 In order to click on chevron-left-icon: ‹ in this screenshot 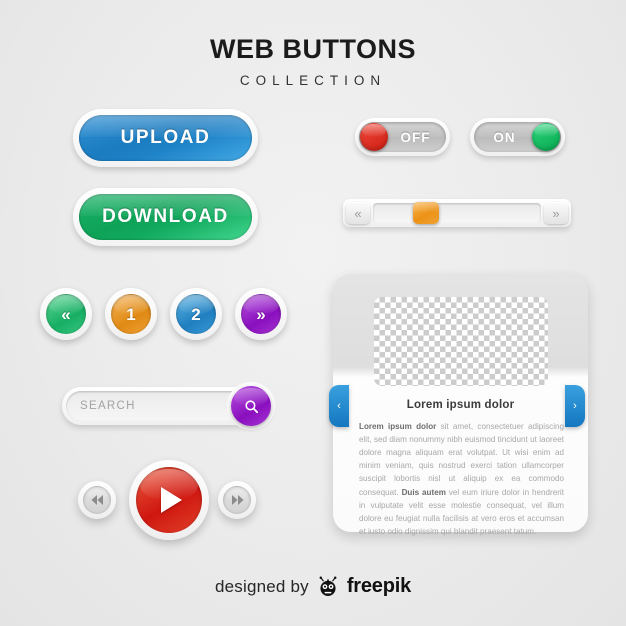, I will do `click(339, 405)`.